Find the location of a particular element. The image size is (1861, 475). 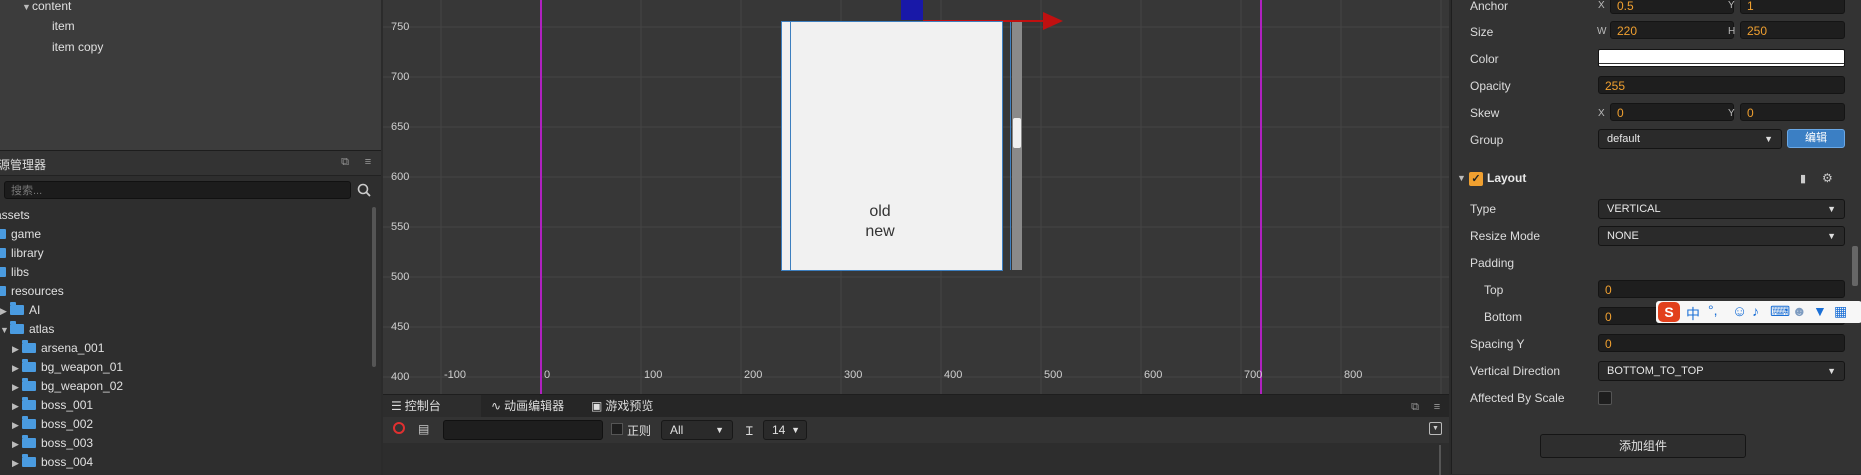

tab-console: ☰ 控制台 is located at coordinates (432, 406).